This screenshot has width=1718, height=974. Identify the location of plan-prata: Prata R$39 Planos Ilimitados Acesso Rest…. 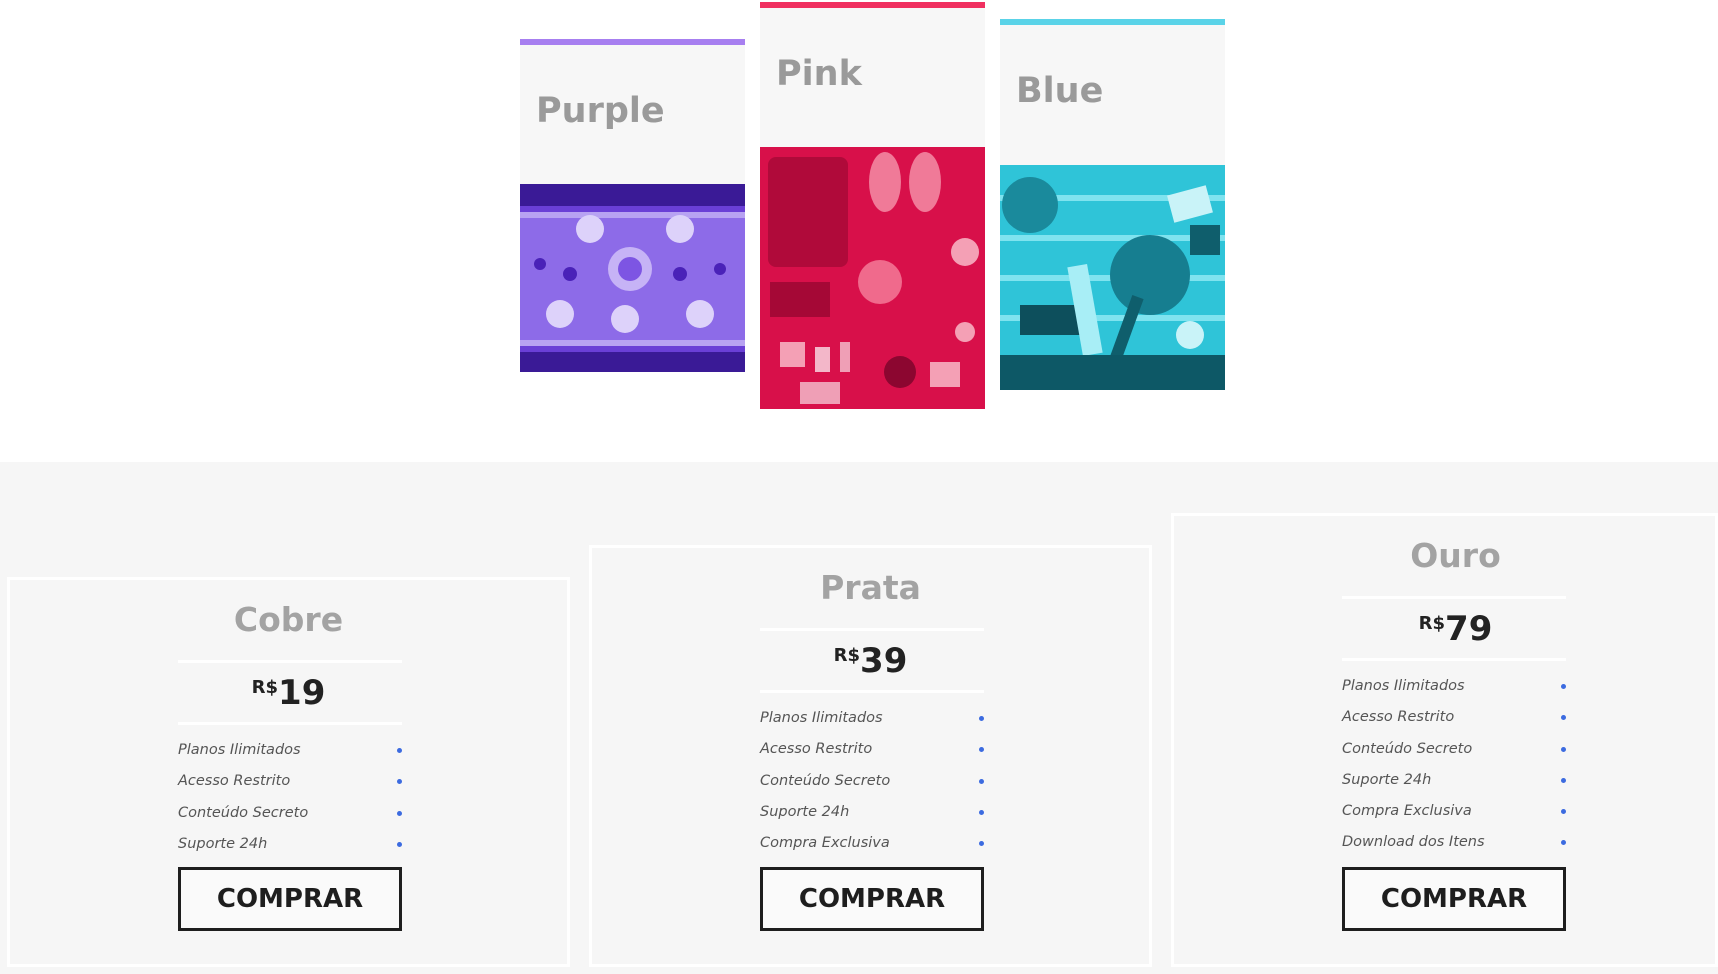
(870, 756).